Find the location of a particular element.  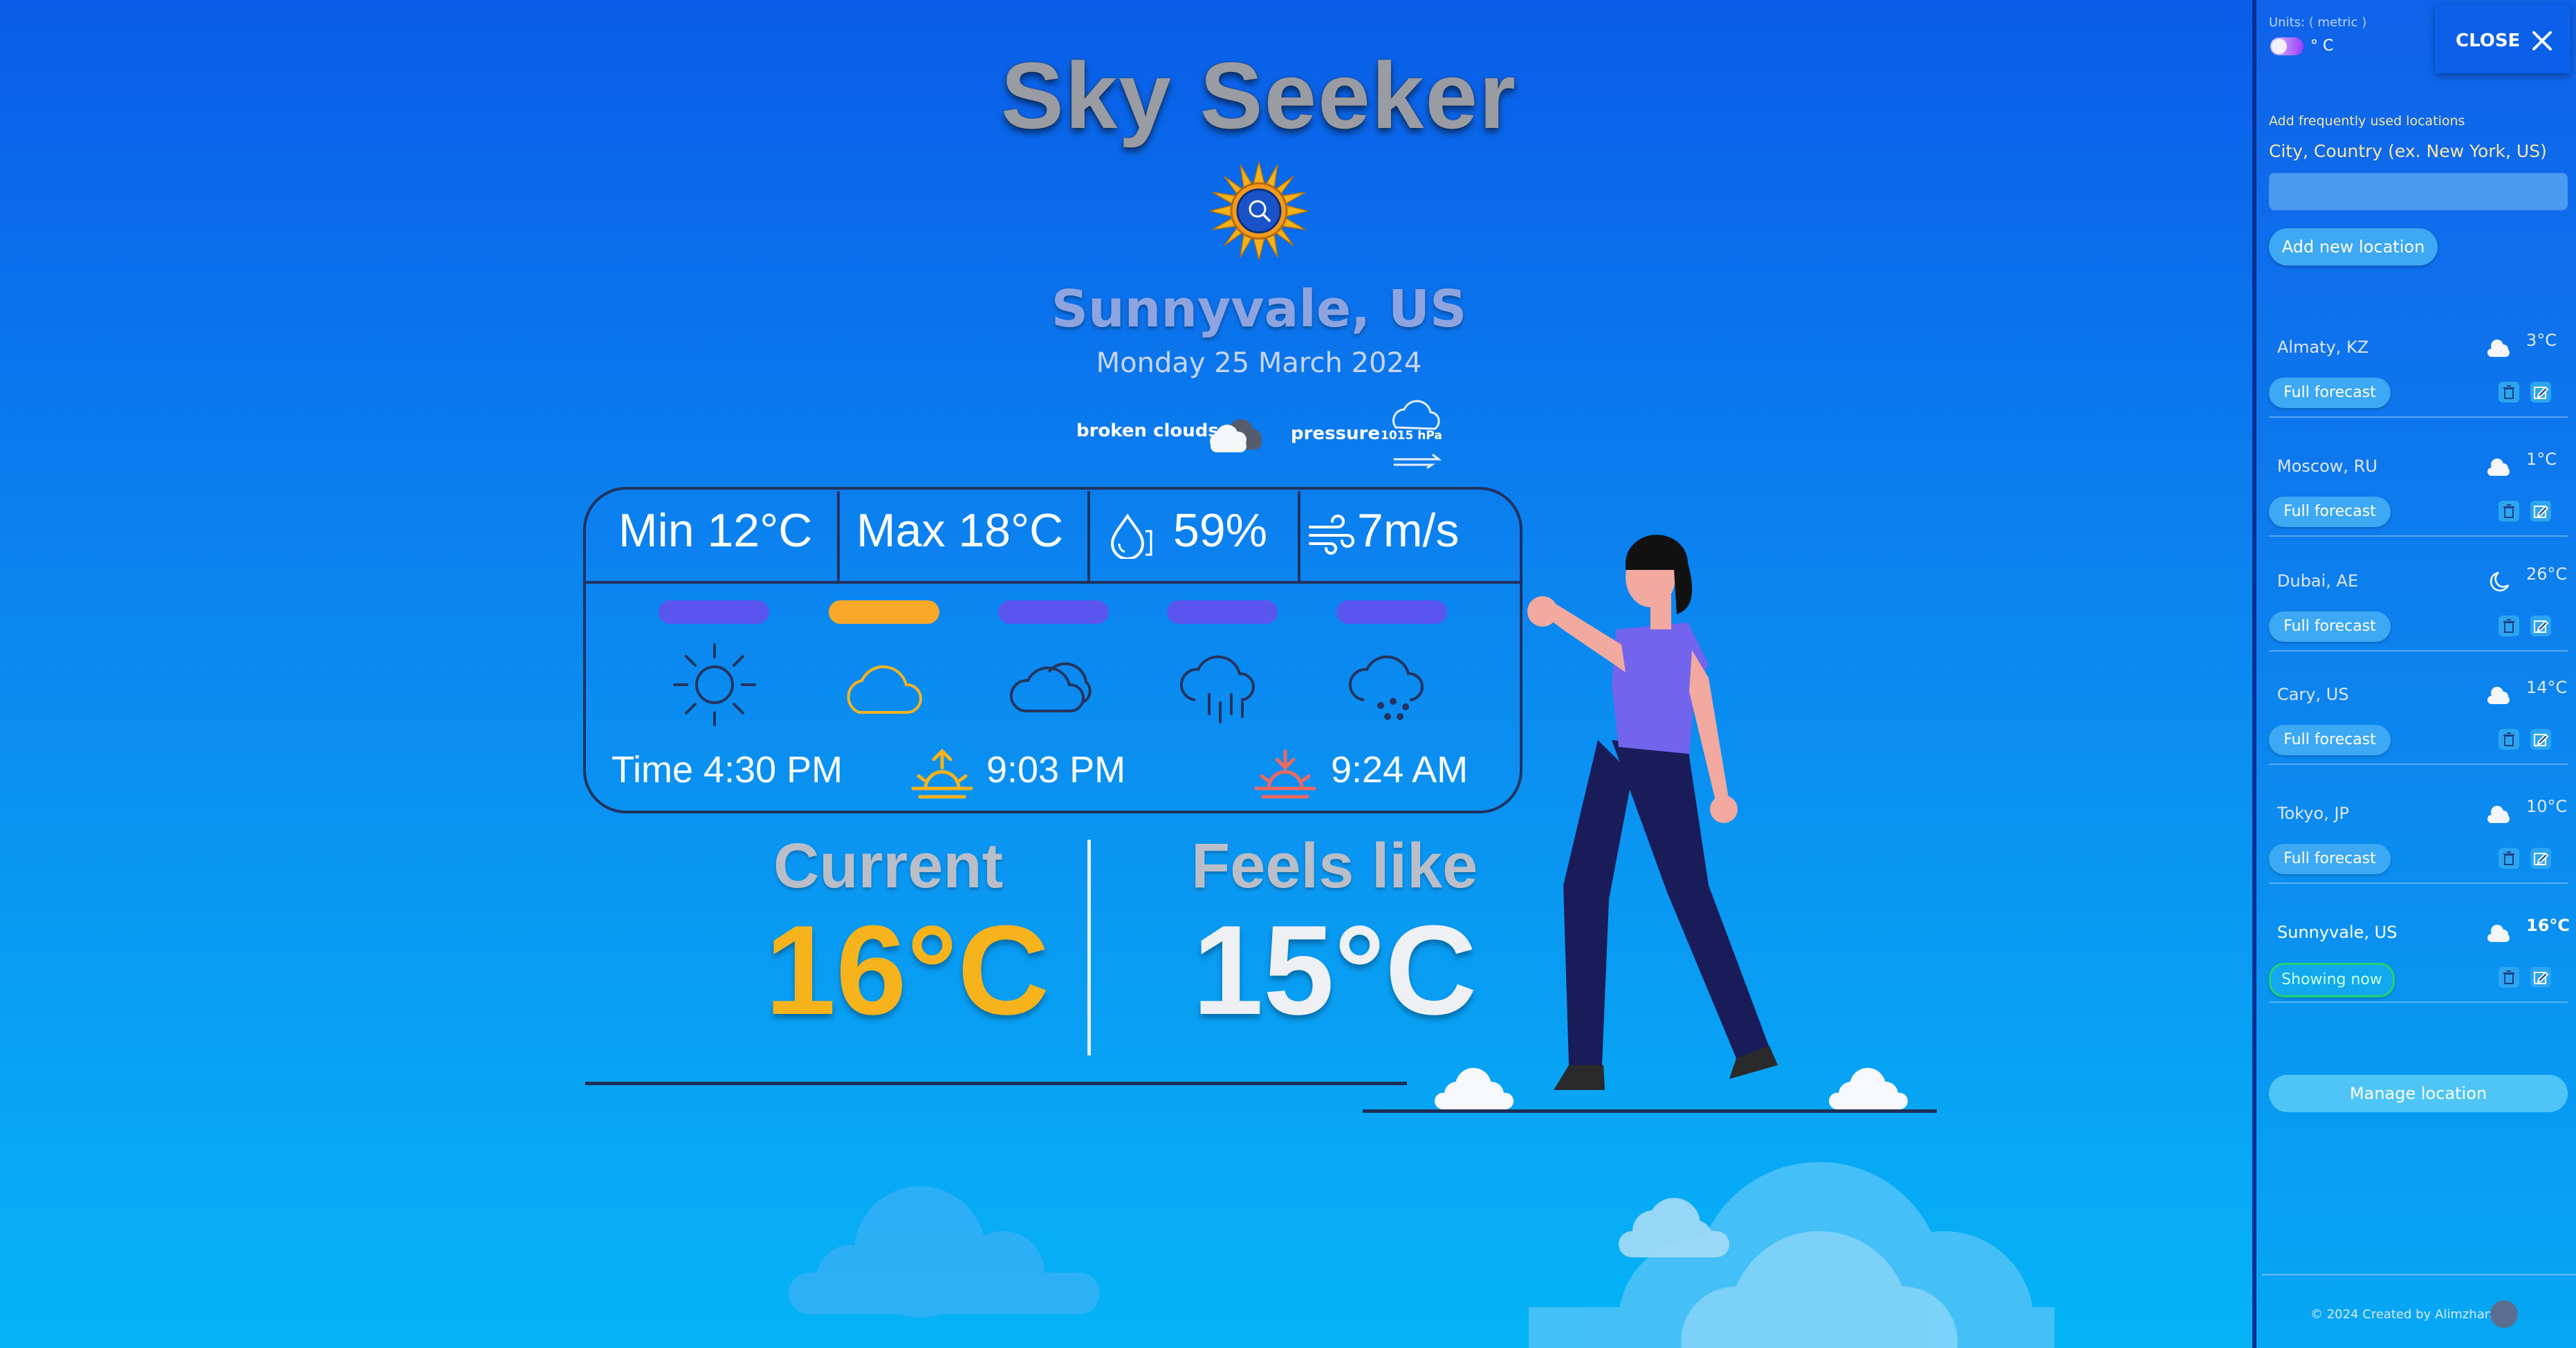

feels-like-label: Feels like is located at coordinates (1334, 866).